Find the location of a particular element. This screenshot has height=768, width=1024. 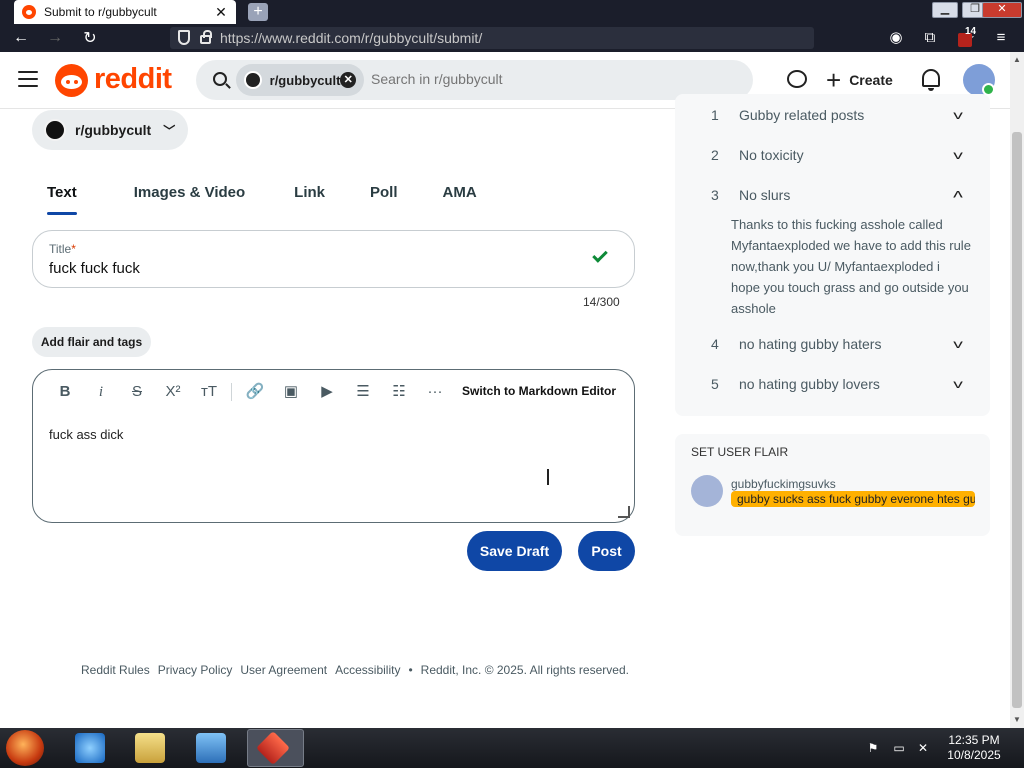

user-avatar is located at coordinates (979, 80).